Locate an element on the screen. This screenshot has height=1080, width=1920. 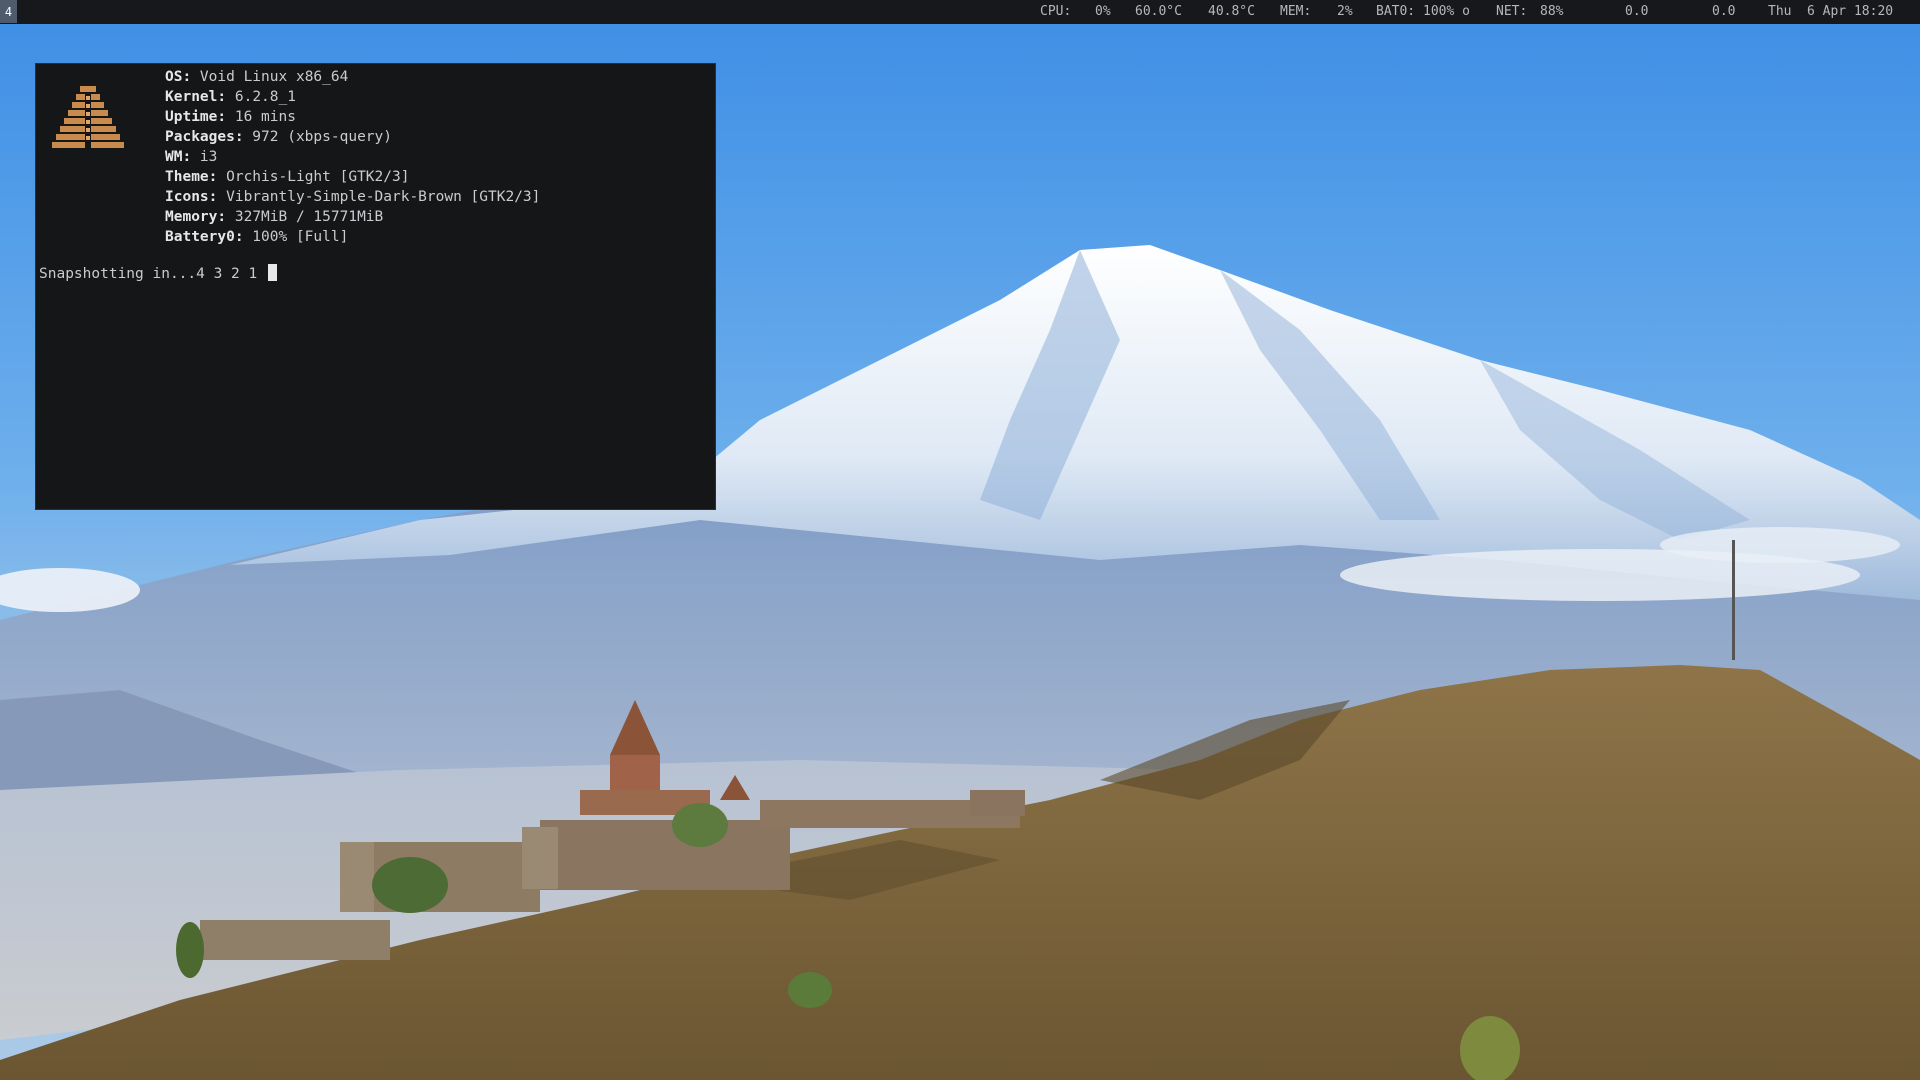
snapshot-countdown-line: Snapshotting in...4 3 2 1 is located at coordinates (158, 274).